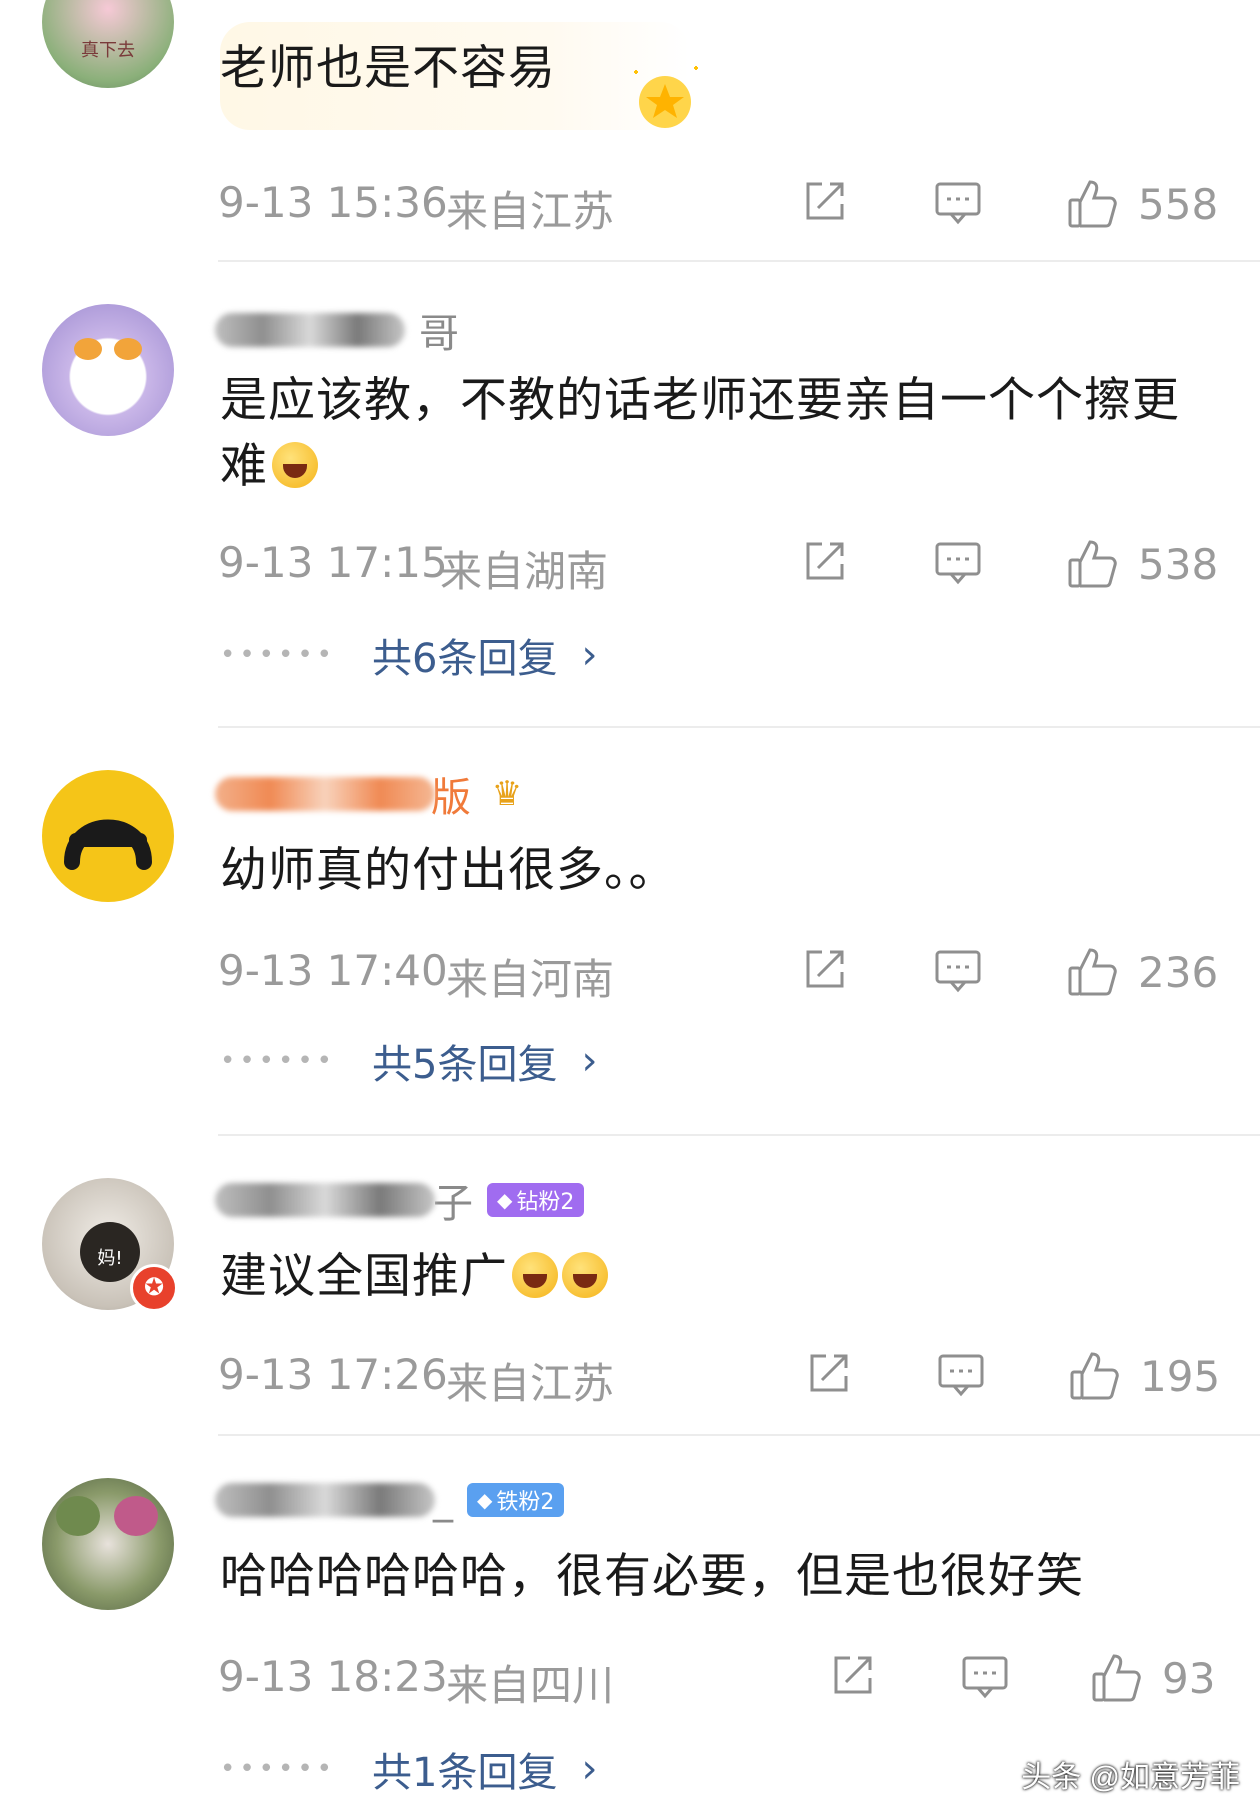  What do you see at coordinates (545, 1202) in the screenshot?
I see `fan-level-label: 钻粉2` at bounding box center [545, 1202].